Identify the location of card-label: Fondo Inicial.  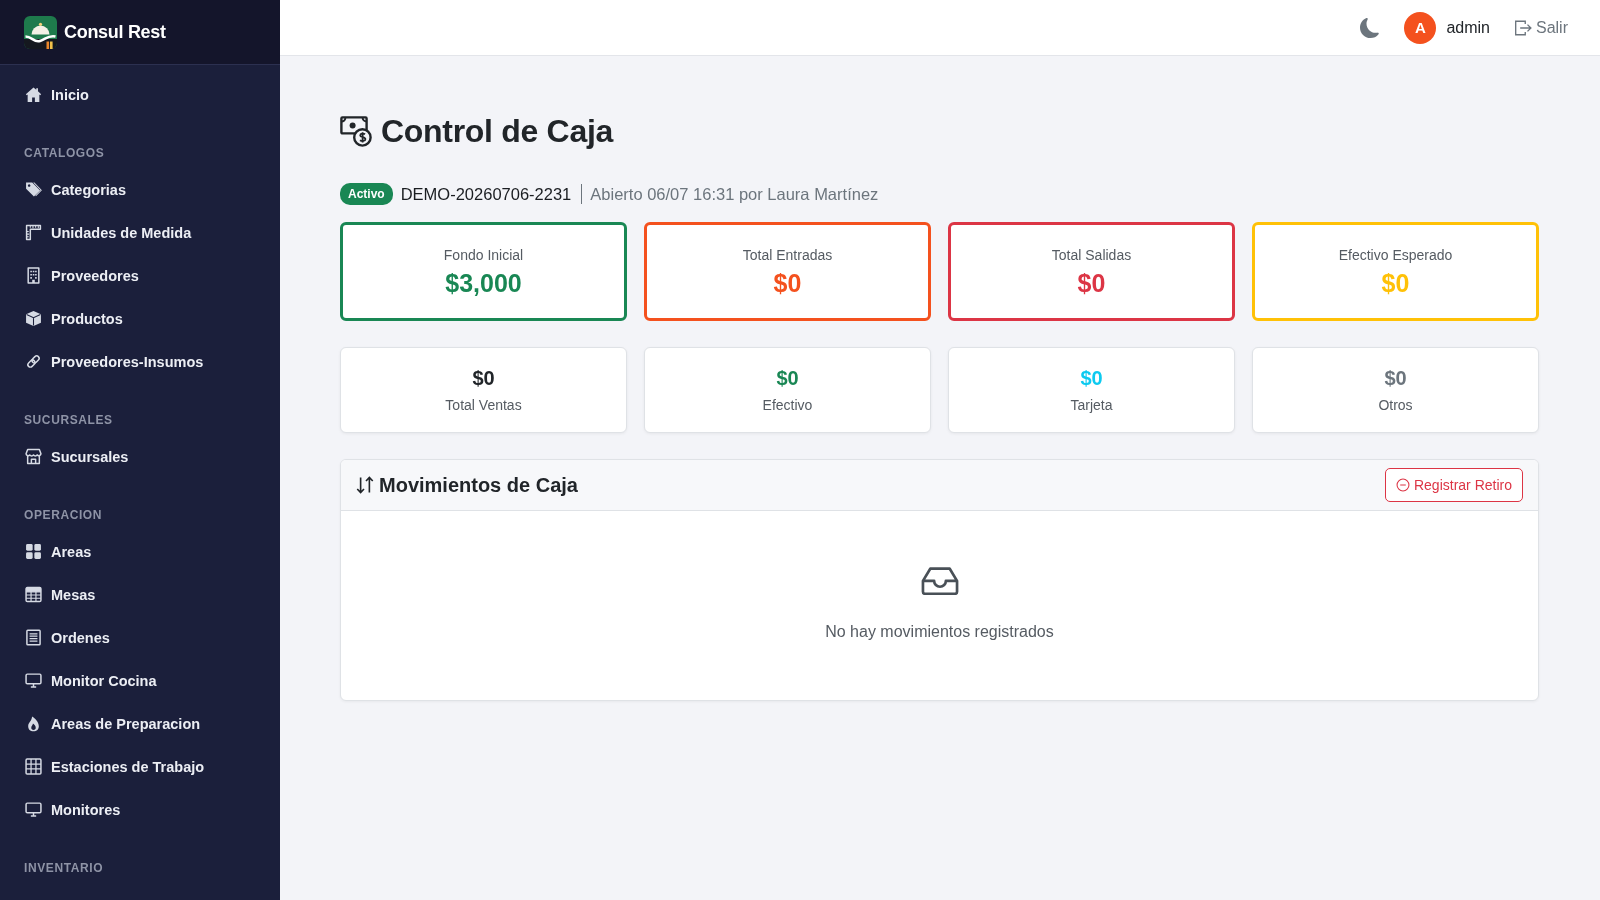
(483, 255).